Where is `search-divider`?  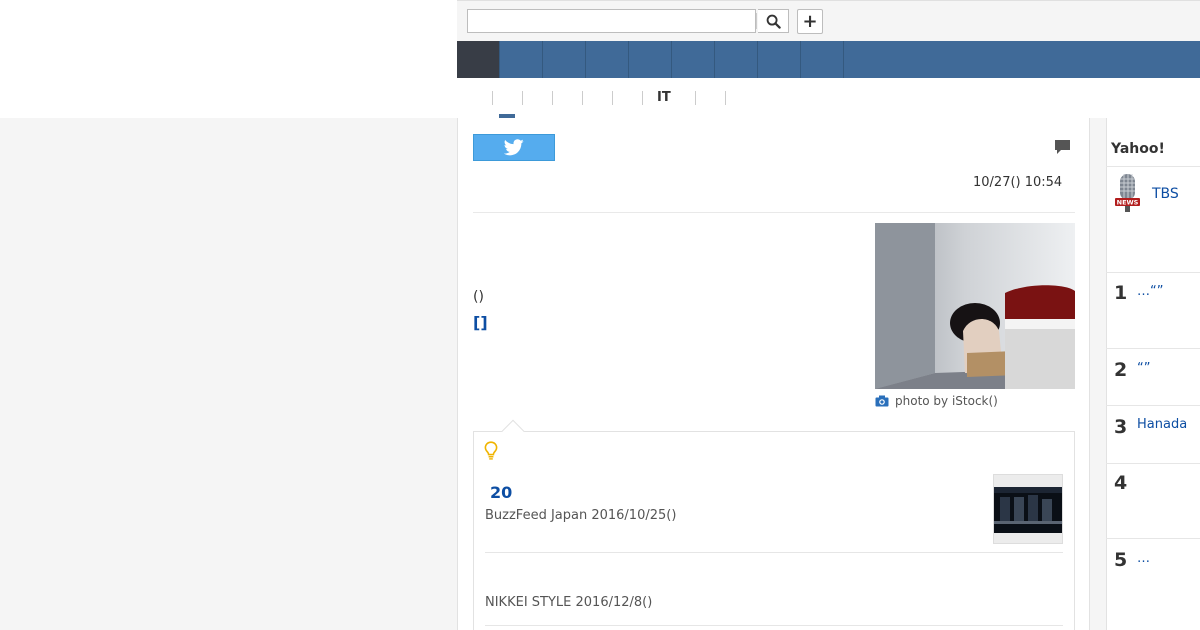 search-divider is located at coordinates (756, 21).